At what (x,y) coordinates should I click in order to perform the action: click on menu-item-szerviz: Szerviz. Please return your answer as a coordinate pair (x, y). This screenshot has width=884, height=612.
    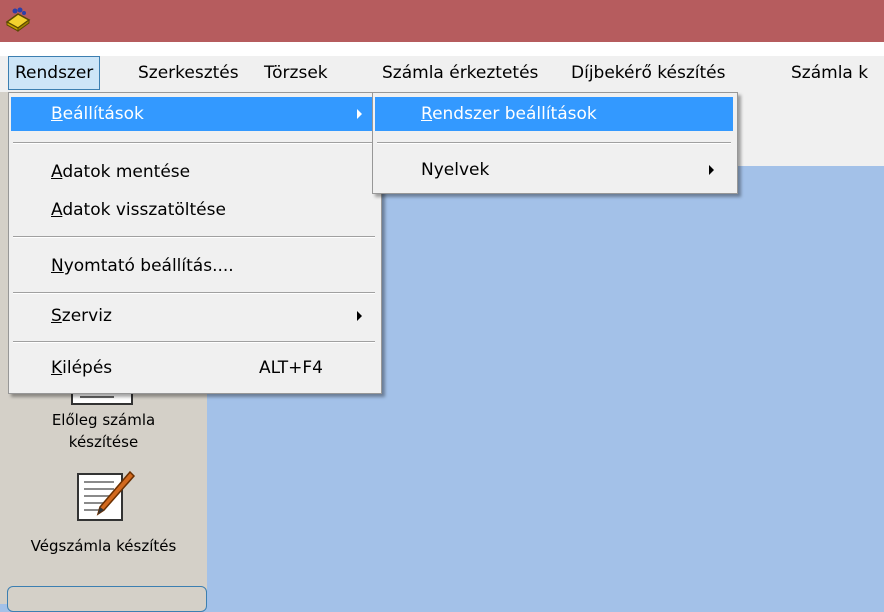
    Looking at the image, I should click on (194, 316).